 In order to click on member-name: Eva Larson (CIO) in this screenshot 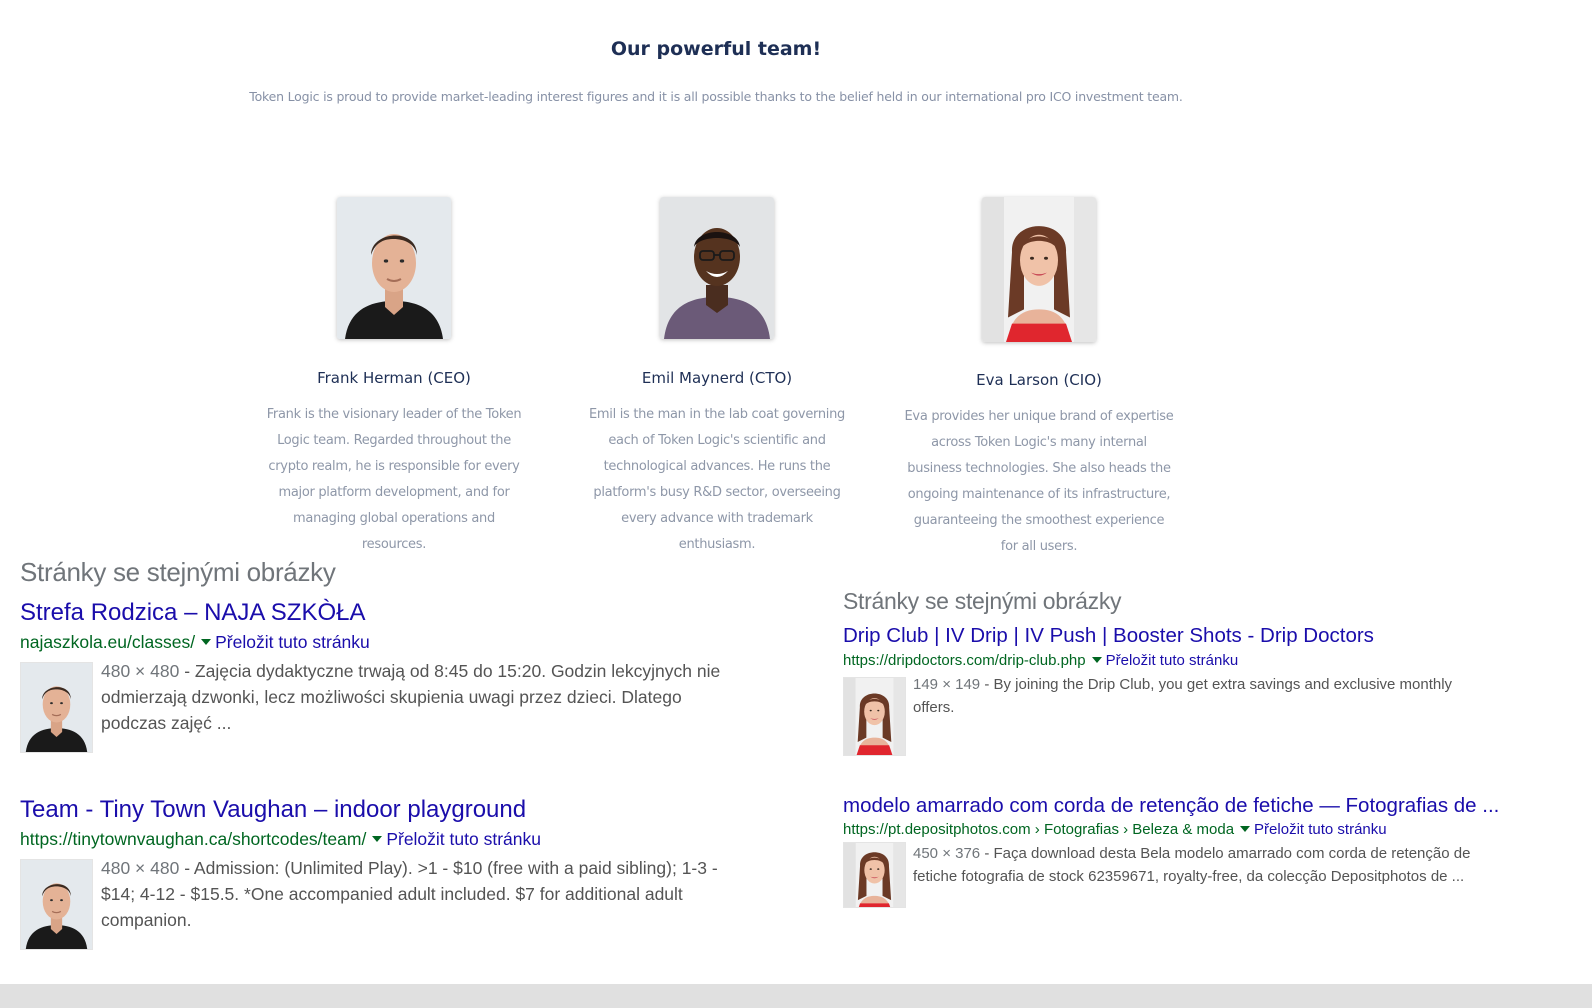, I will do `click(1039, 380)`.